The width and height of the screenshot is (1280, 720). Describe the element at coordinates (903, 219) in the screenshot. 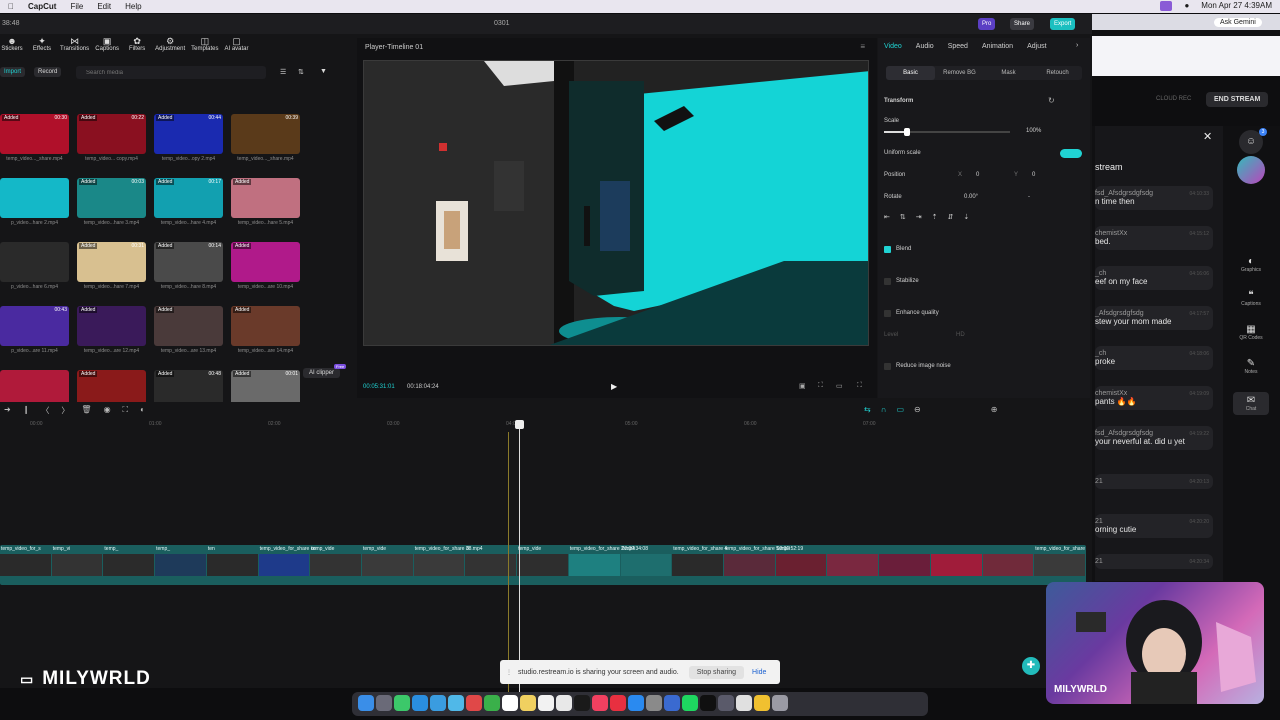

I see `align-center-icon: ⇅` at that location.